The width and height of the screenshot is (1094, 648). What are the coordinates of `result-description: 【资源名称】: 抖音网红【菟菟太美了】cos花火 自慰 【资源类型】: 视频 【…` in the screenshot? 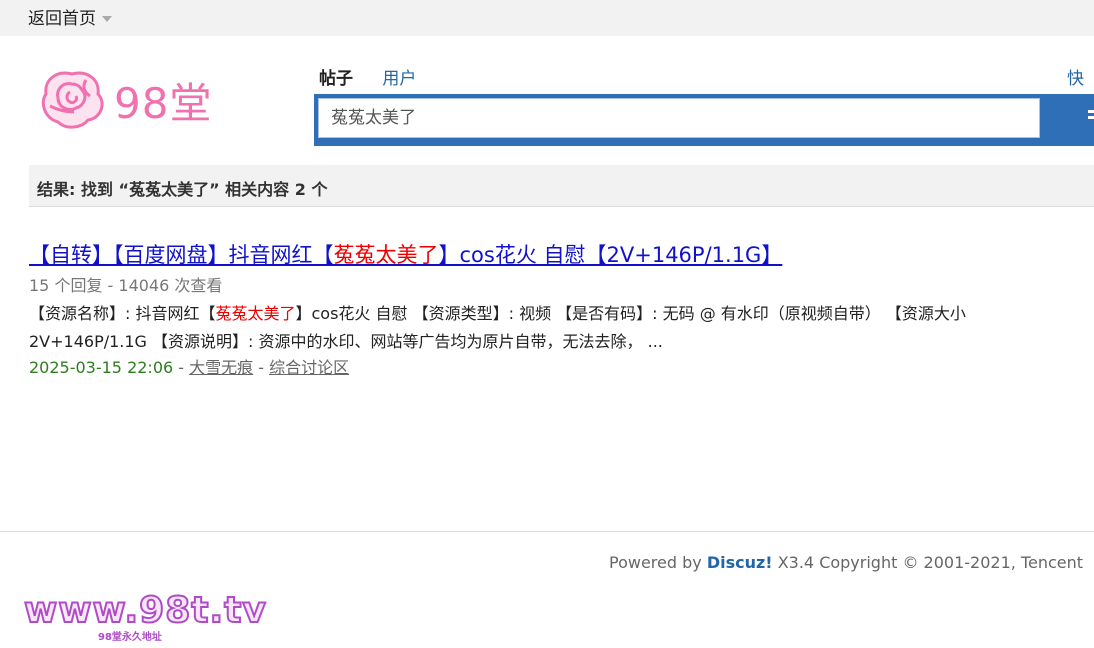 It's located at (561, 328).